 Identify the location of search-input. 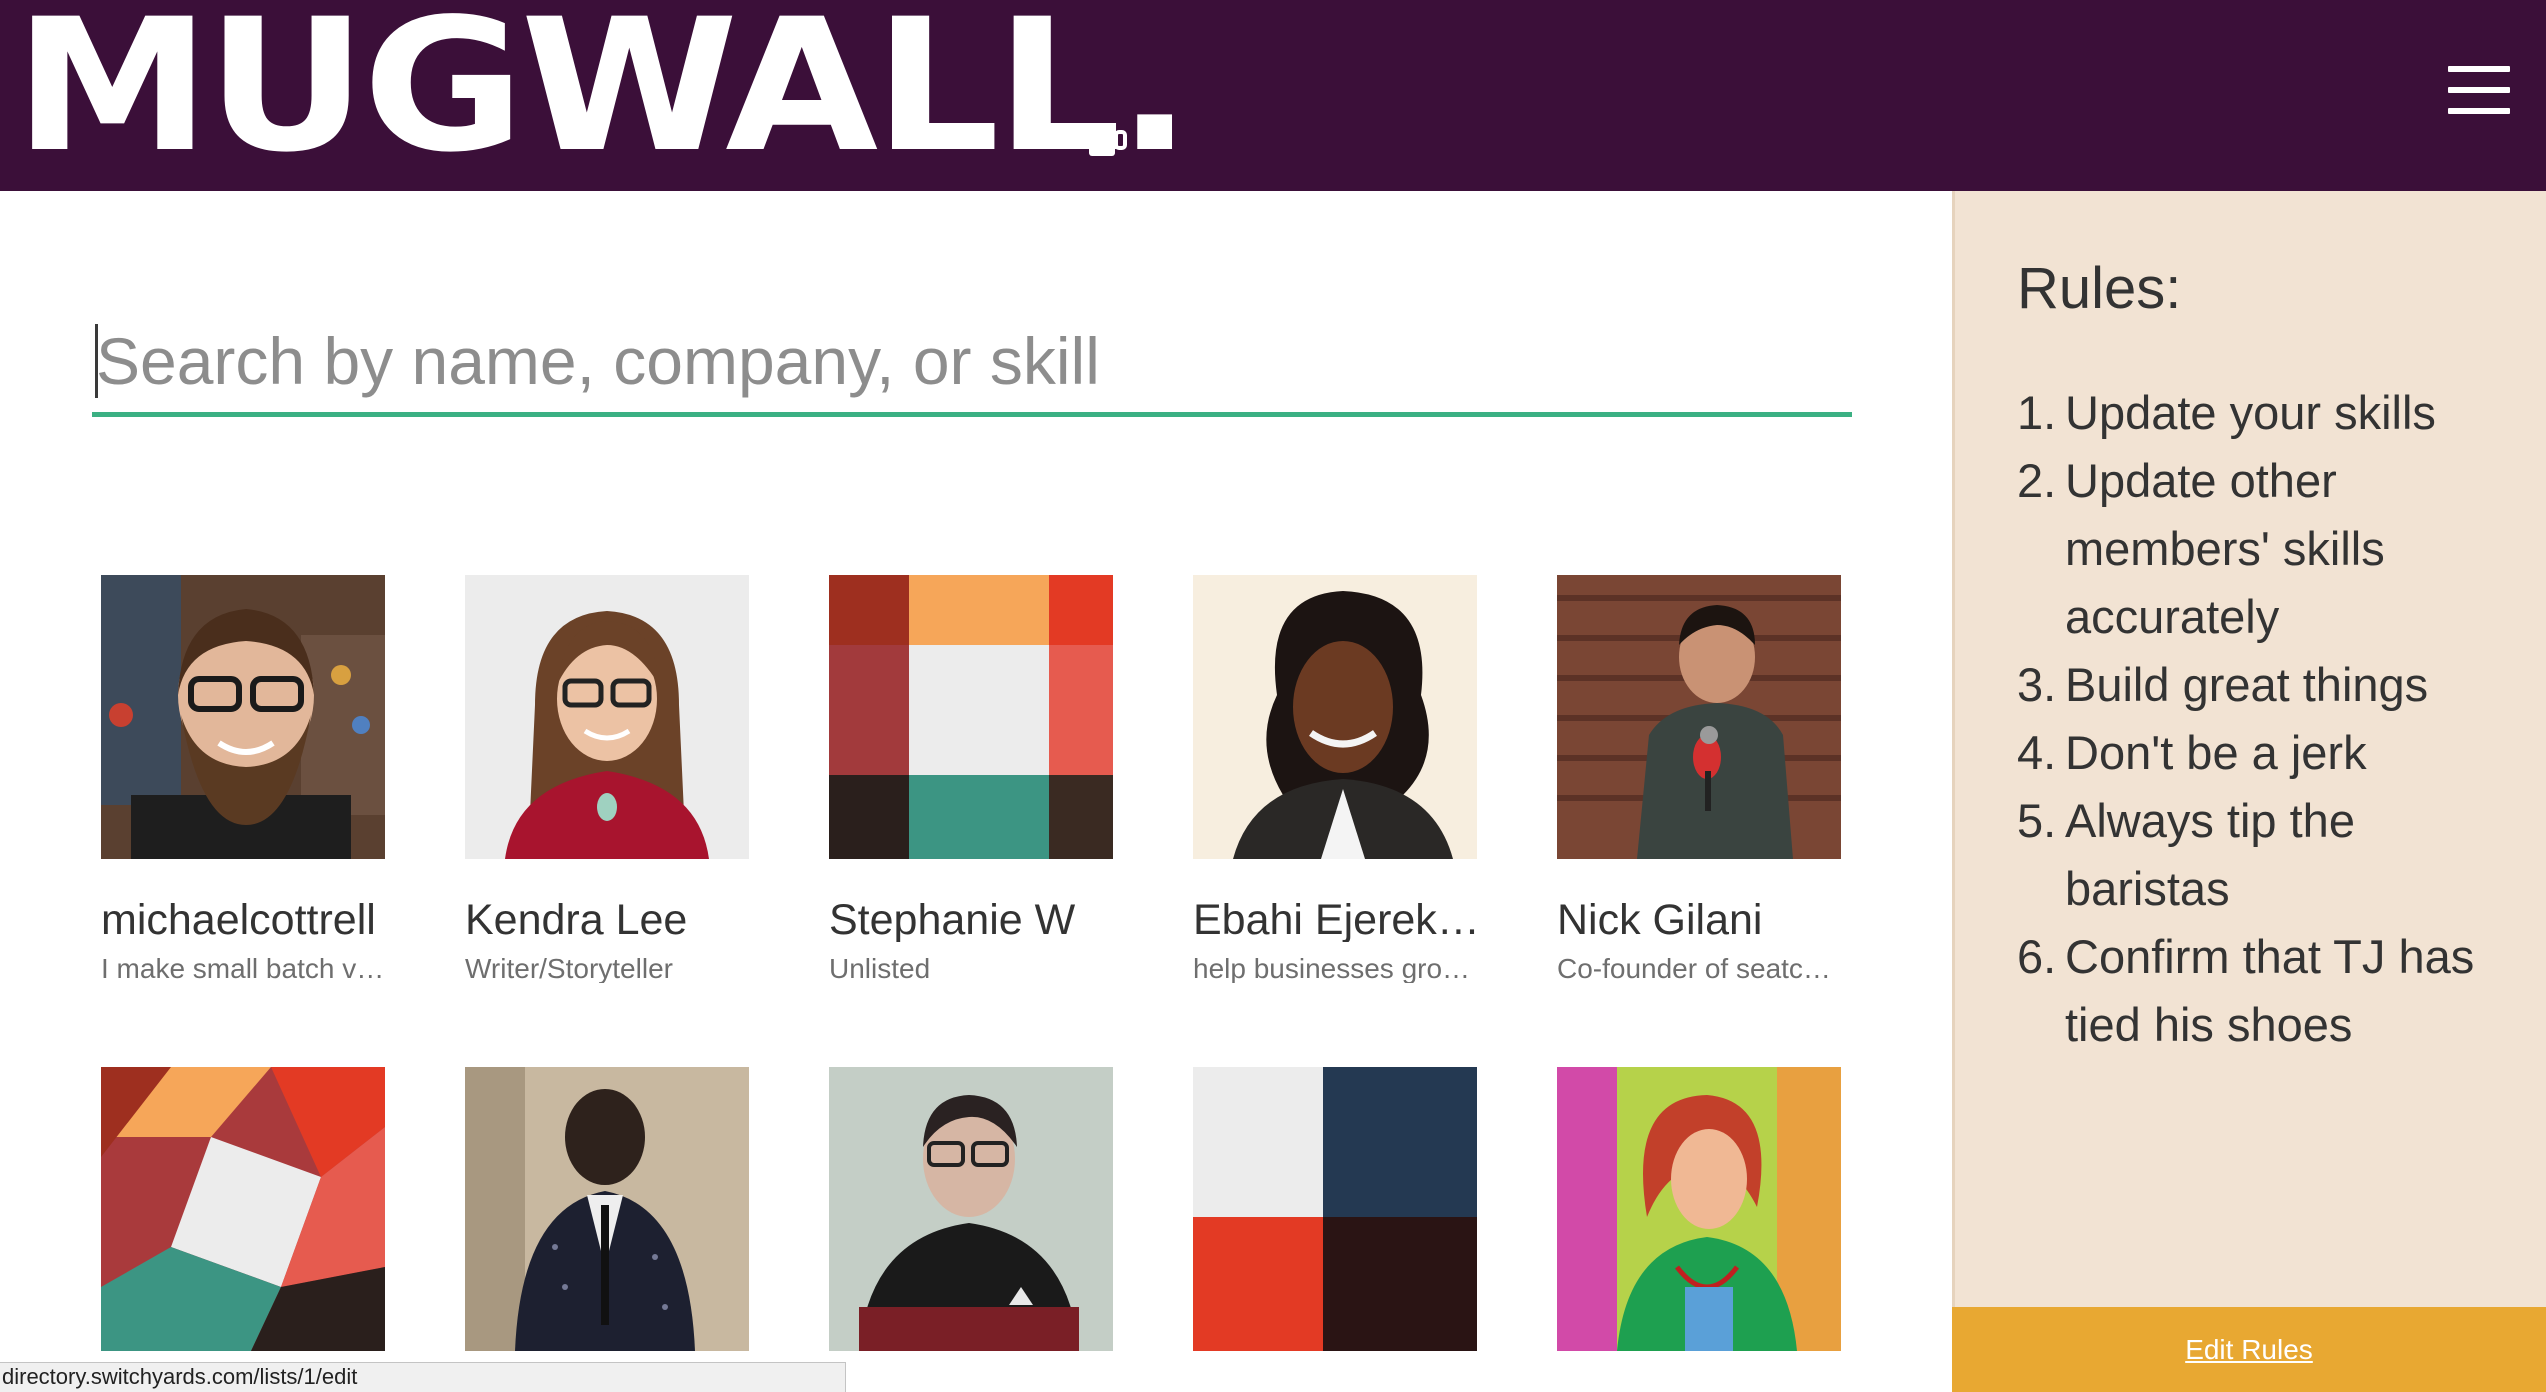
(972, 363).